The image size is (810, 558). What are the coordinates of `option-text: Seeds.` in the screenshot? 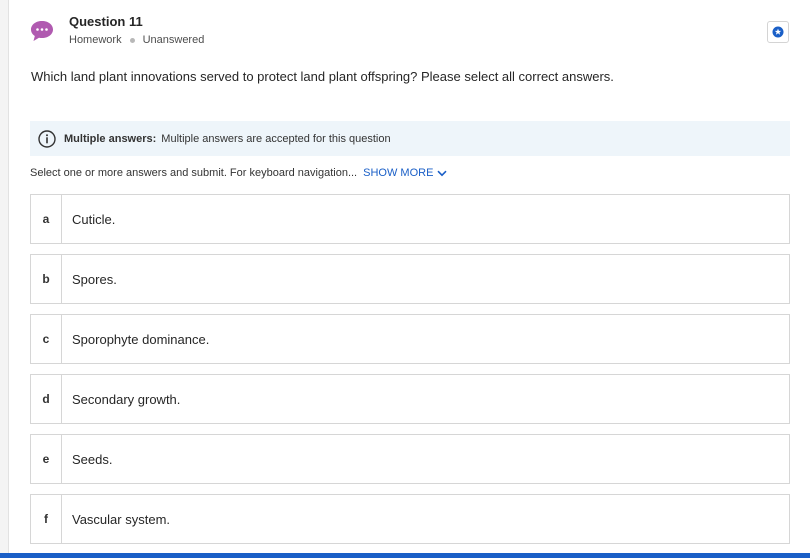 It's located at (92, 459).